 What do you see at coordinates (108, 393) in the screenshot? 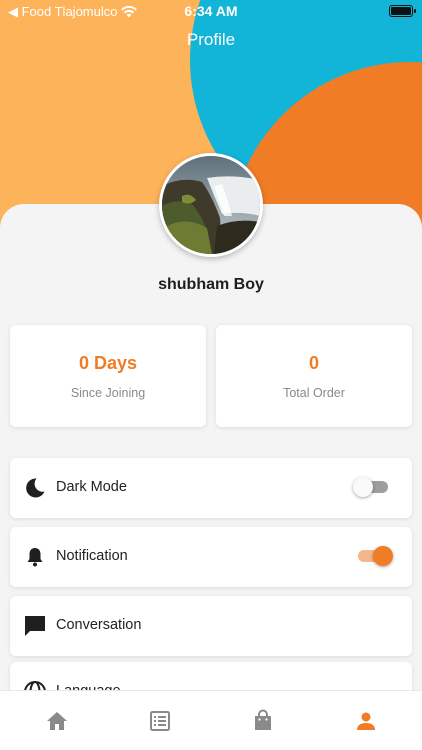
I see `stat-label: Since Joining` at bounding box center [108, 393].